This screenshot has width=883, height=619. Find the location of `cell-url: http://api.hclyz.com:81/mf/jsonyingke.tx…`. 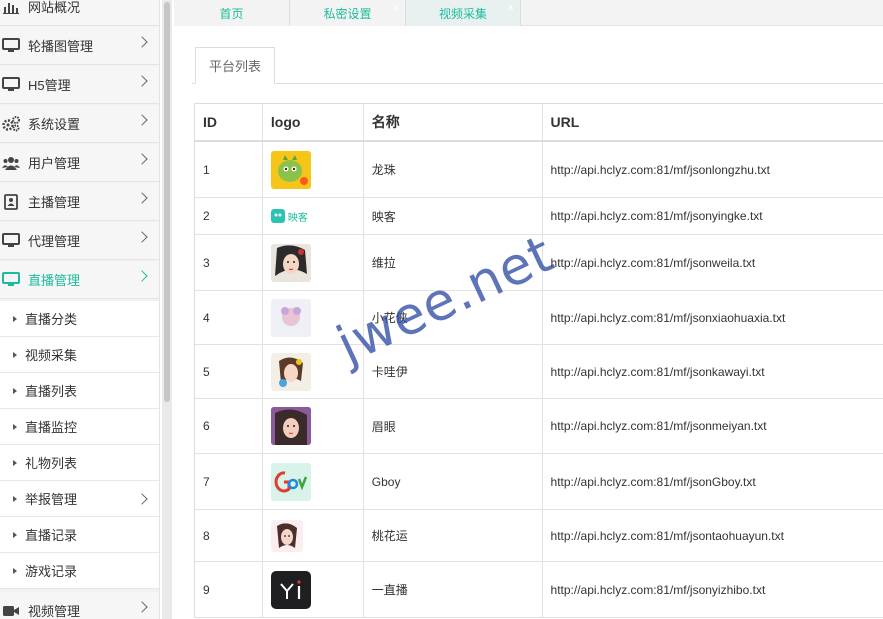

cell-url: http://api.hclyz.com:81/mf/jsonyingke.tx… is located at coordinates (713, 216).